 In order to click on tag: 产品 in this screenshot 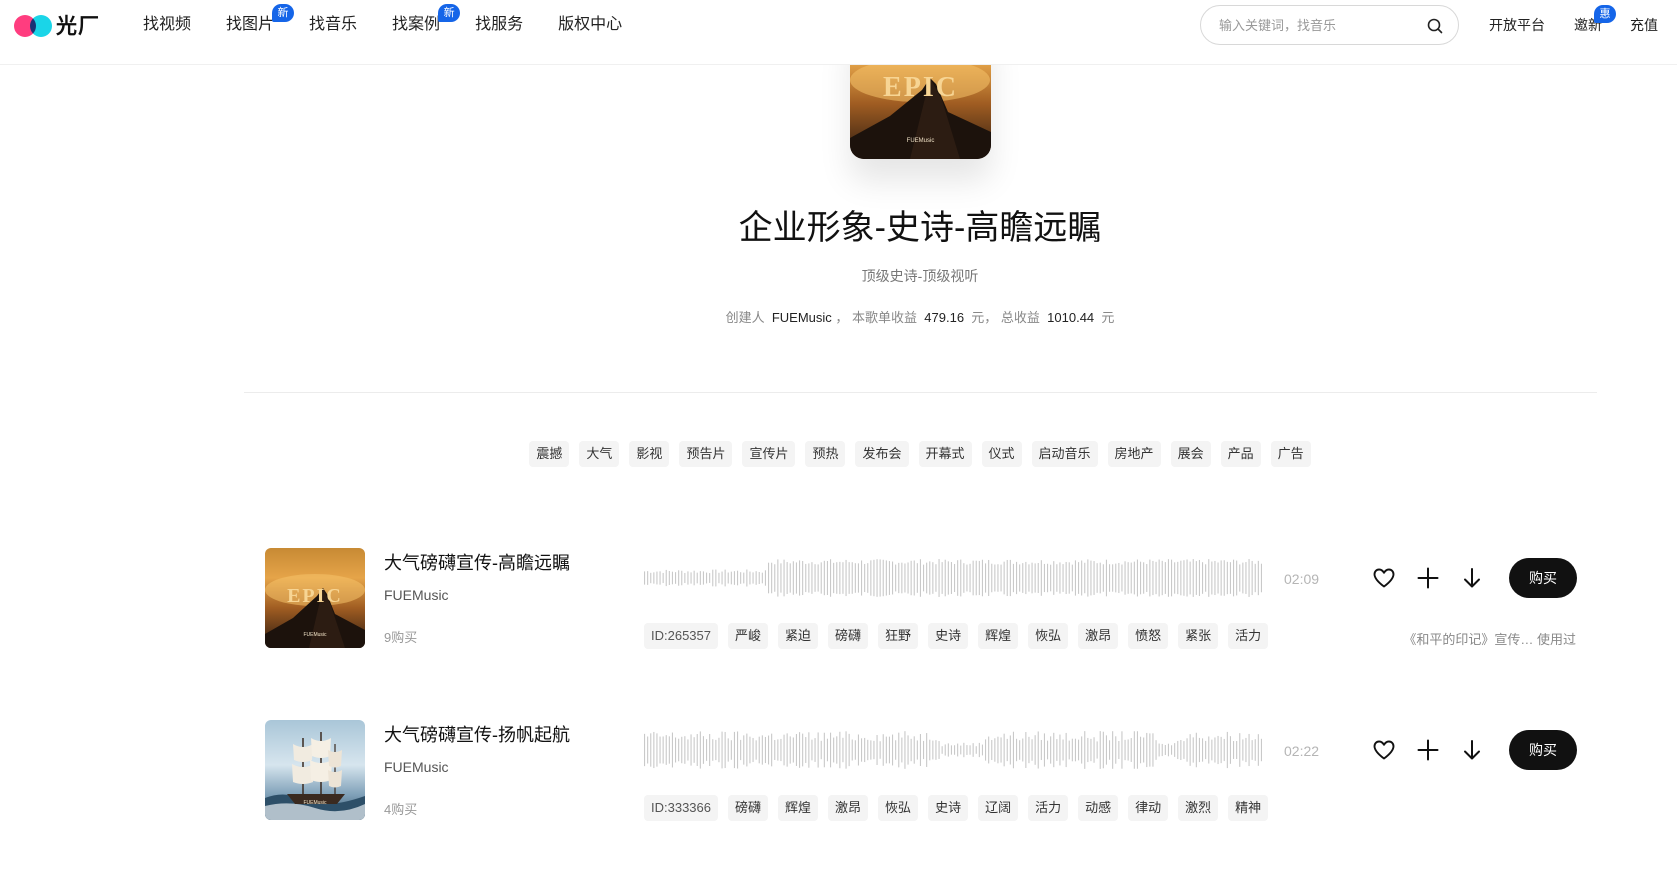, I will do `click(1240, 454)`.